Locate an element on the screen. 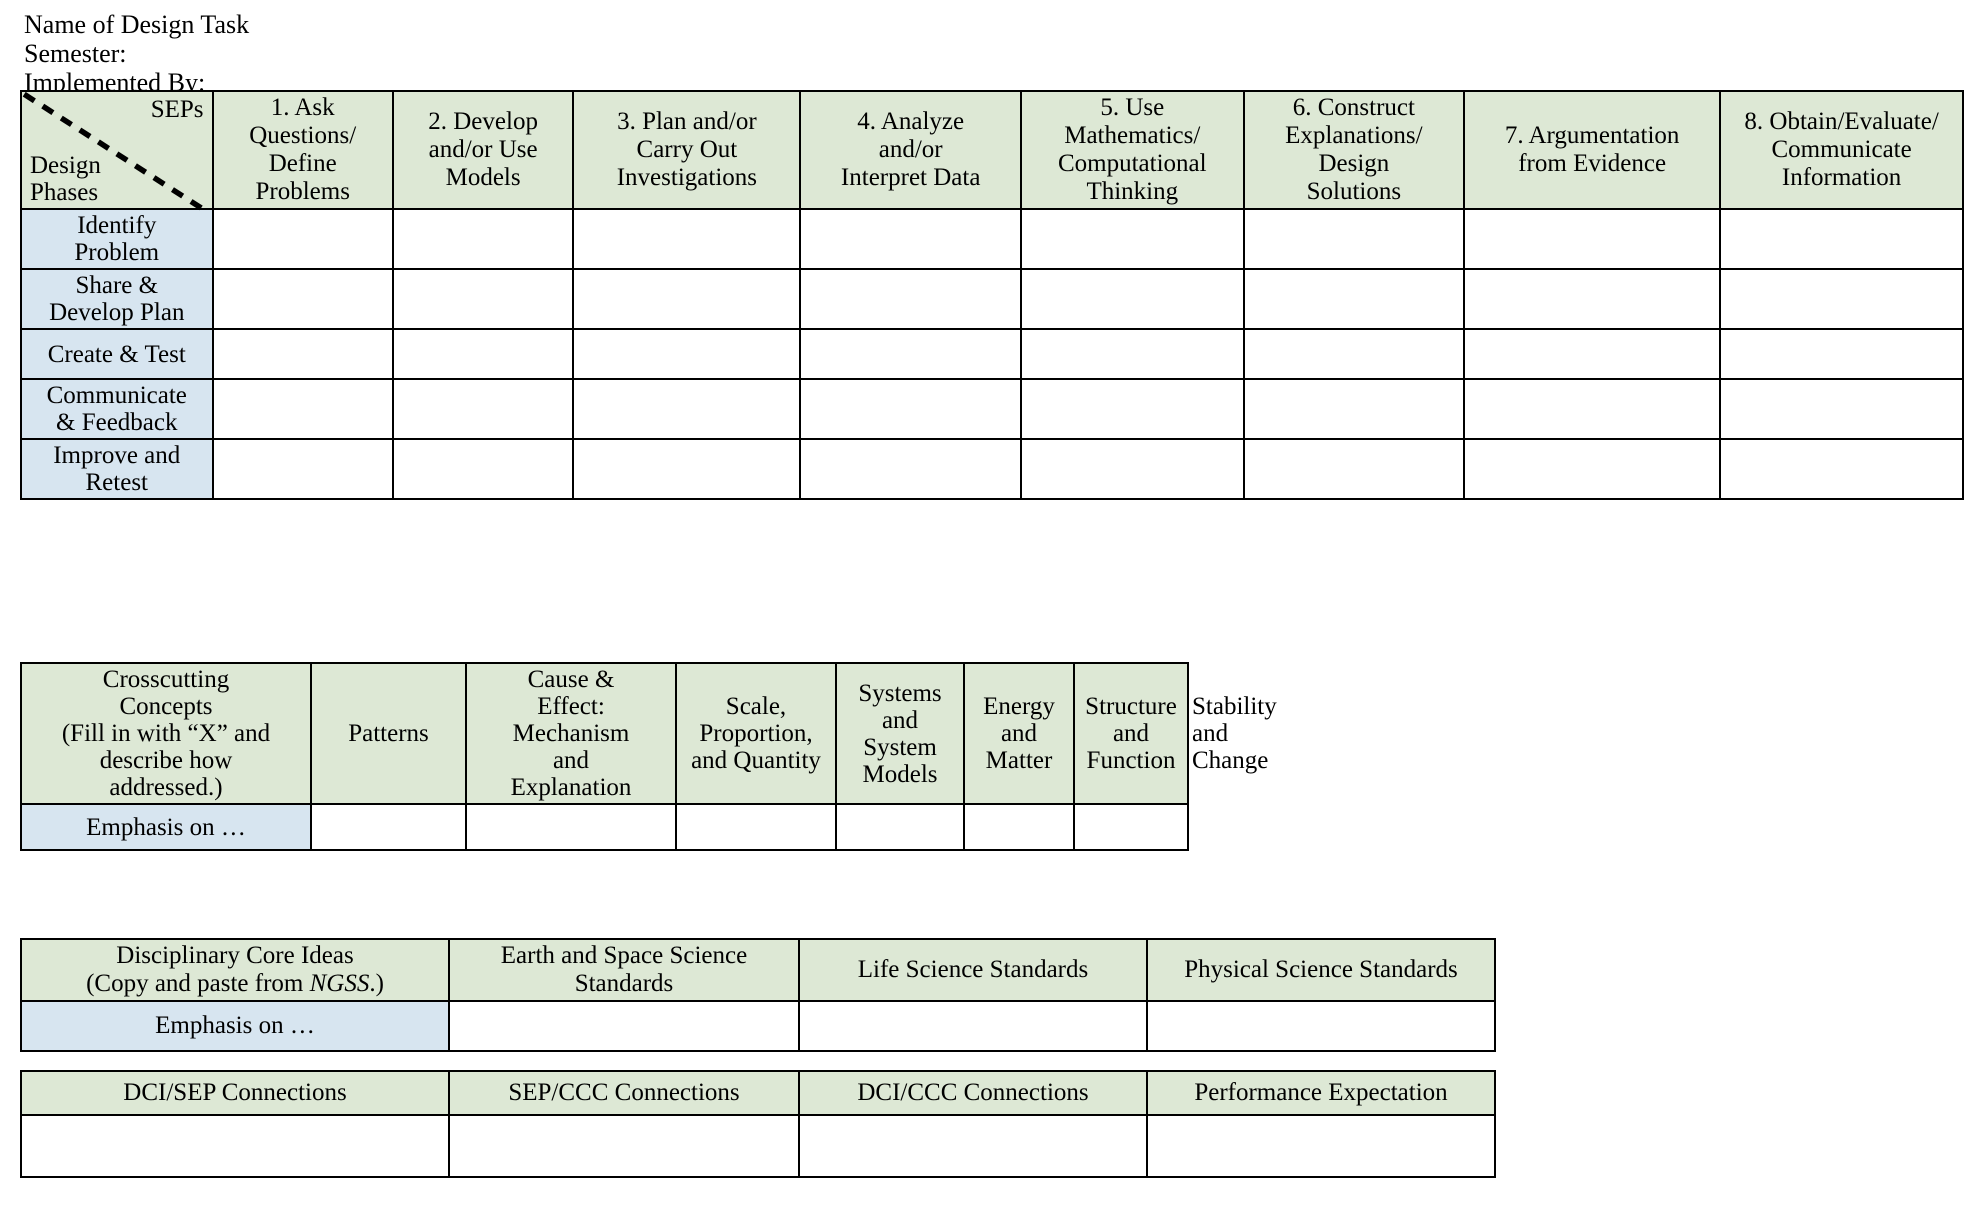 The height and width of the screenshot is (1227, 1982). sep-cell-r4c5 is located at coordinates (1132, 409).